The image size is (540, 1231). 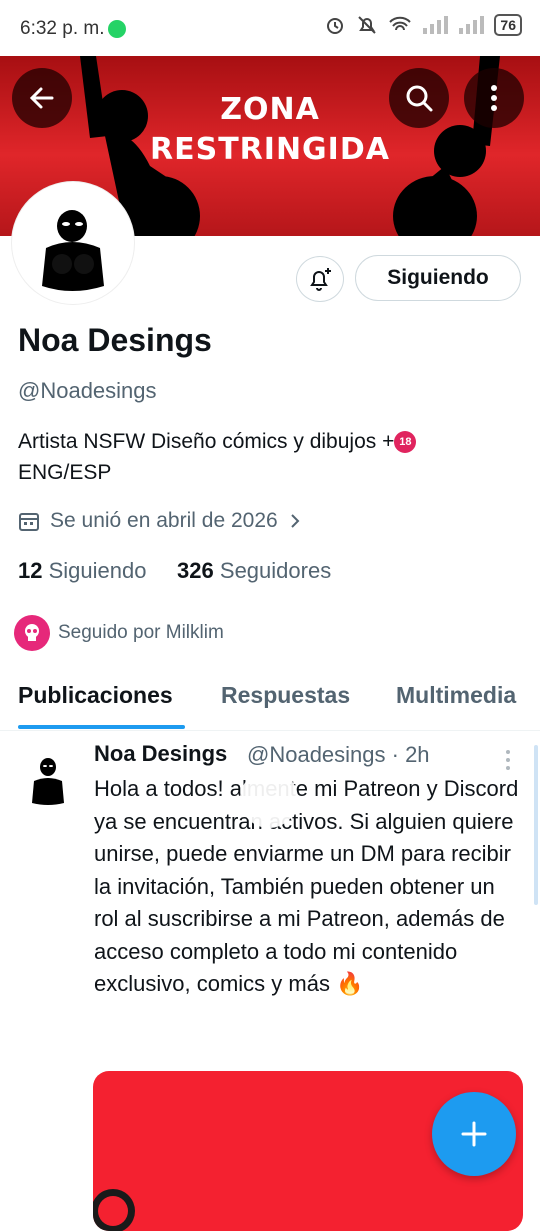 I want to click on battery-indicator: 76, so click(x=508, y=25).